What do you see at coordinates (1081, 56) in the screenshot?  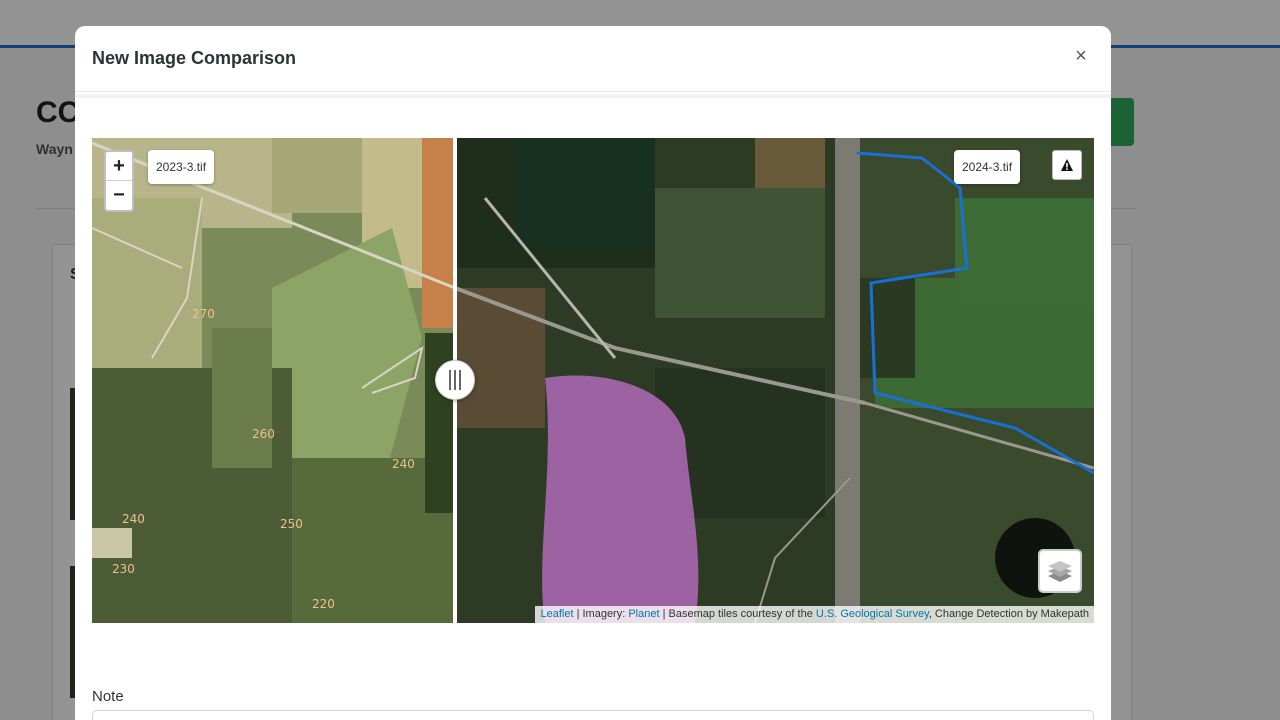 I see `close-button: ×` at bounding box center [1081, 56].